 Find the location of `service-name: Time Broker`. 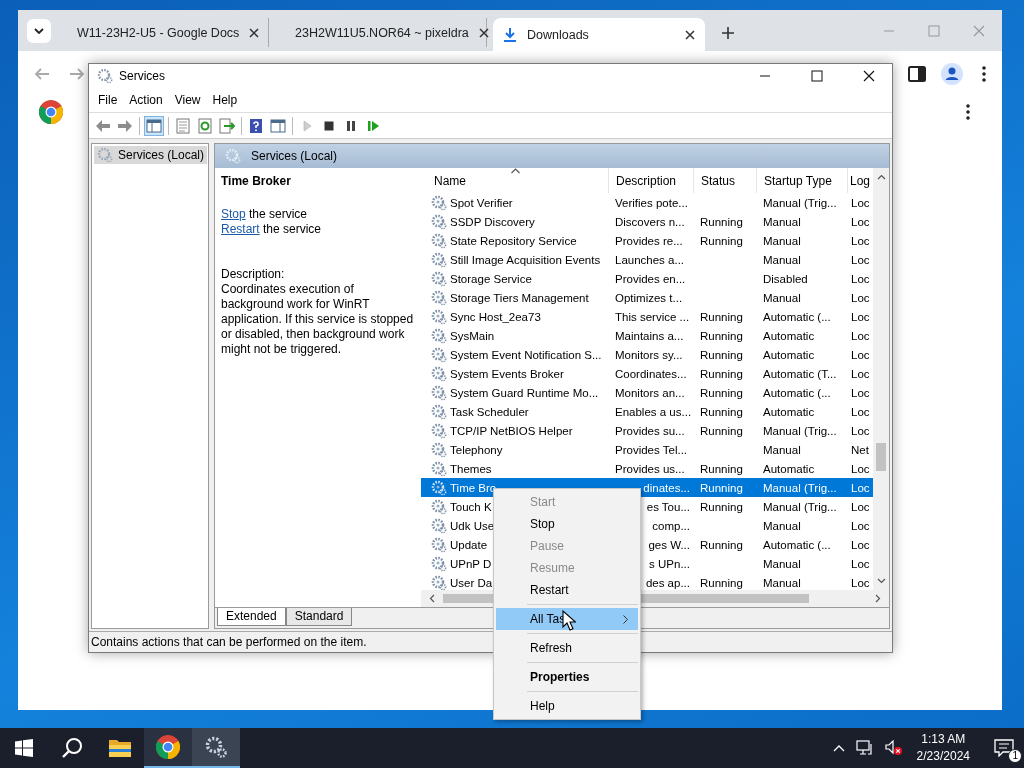

service-name: Time Broker is located at coordinates (256, 181).